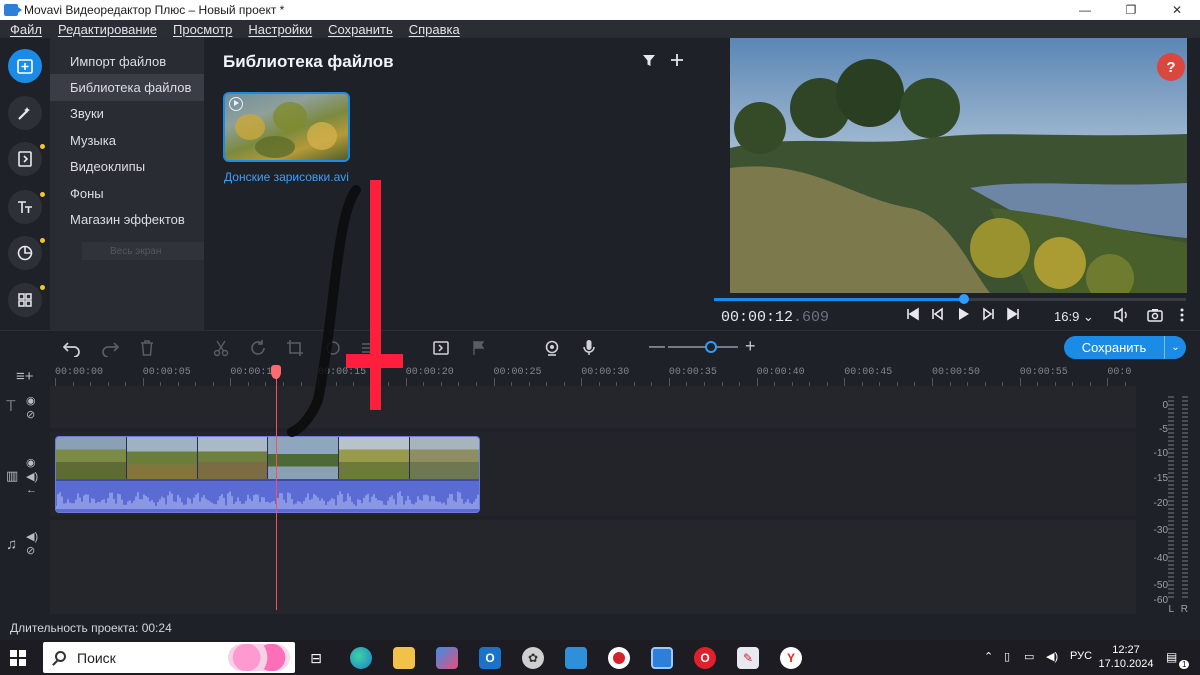  I want to click on save-options-chevron-icon: ⌄, so click(1175, 347).